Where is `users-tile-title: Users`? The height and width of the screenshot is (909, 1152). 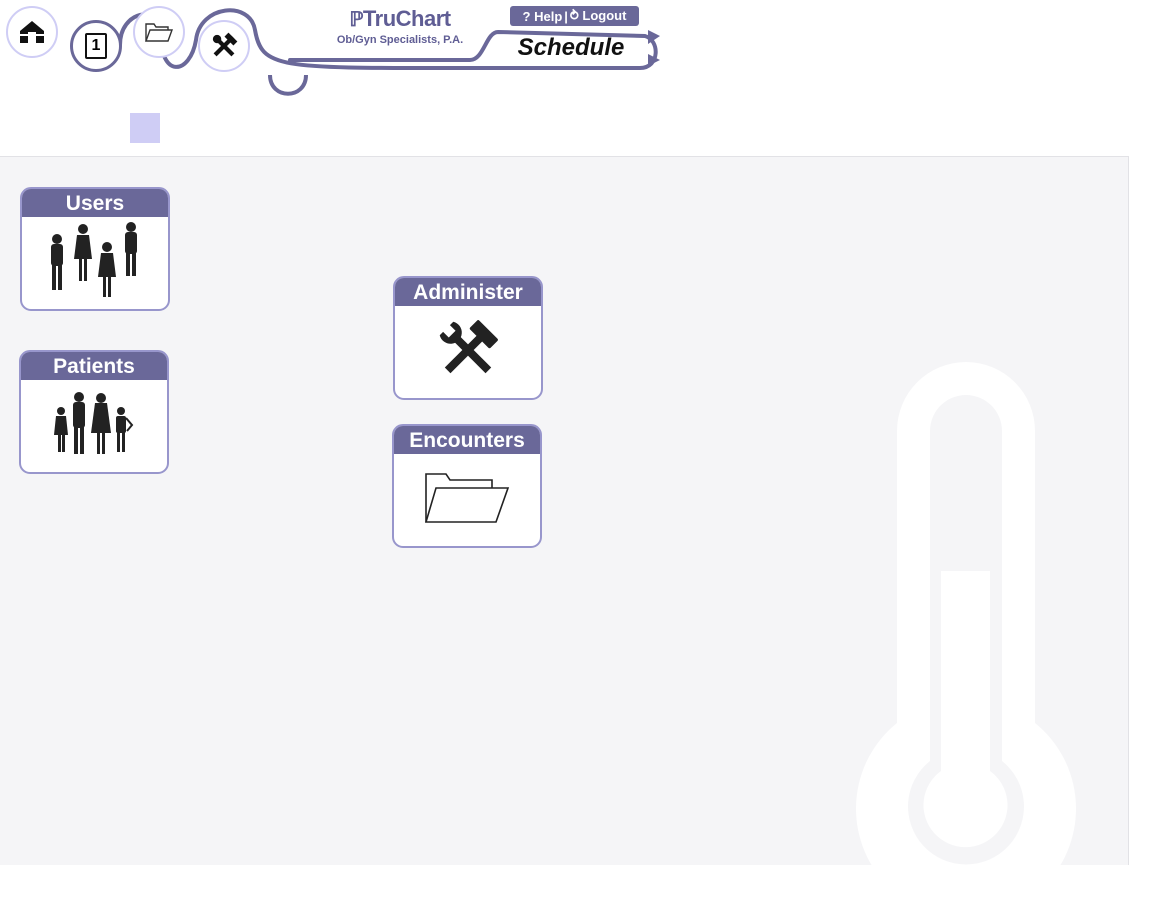 users-tile-title: Users is located at coordinates (95, 203).